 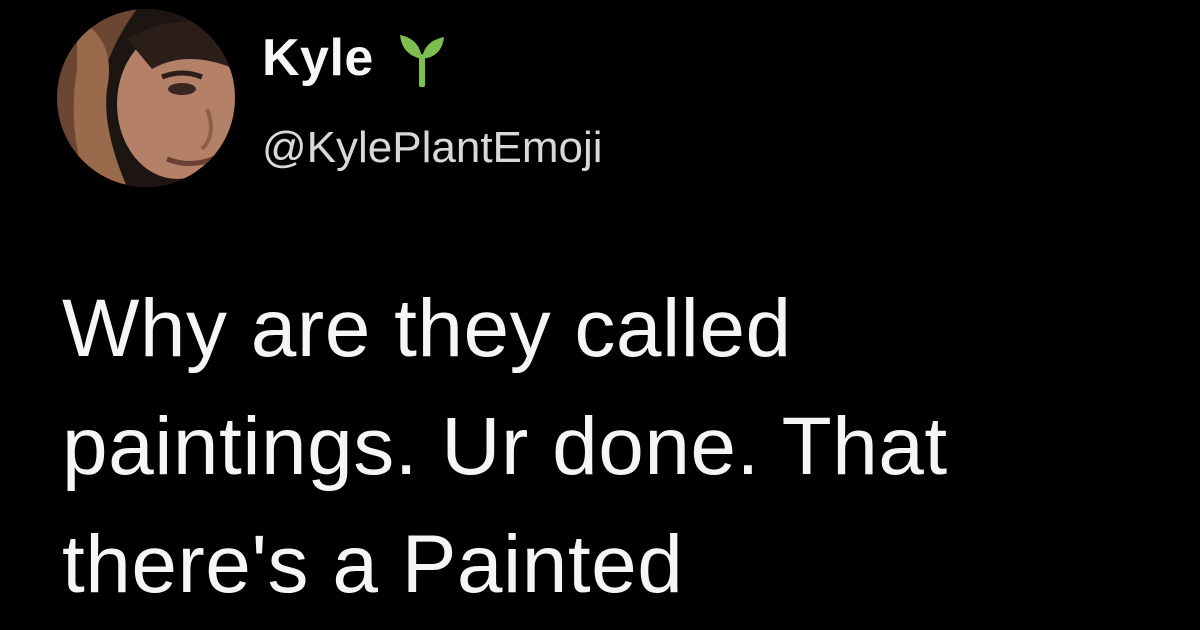 I want to click on author-name-row: Kyle, so click(x=432, y=58).